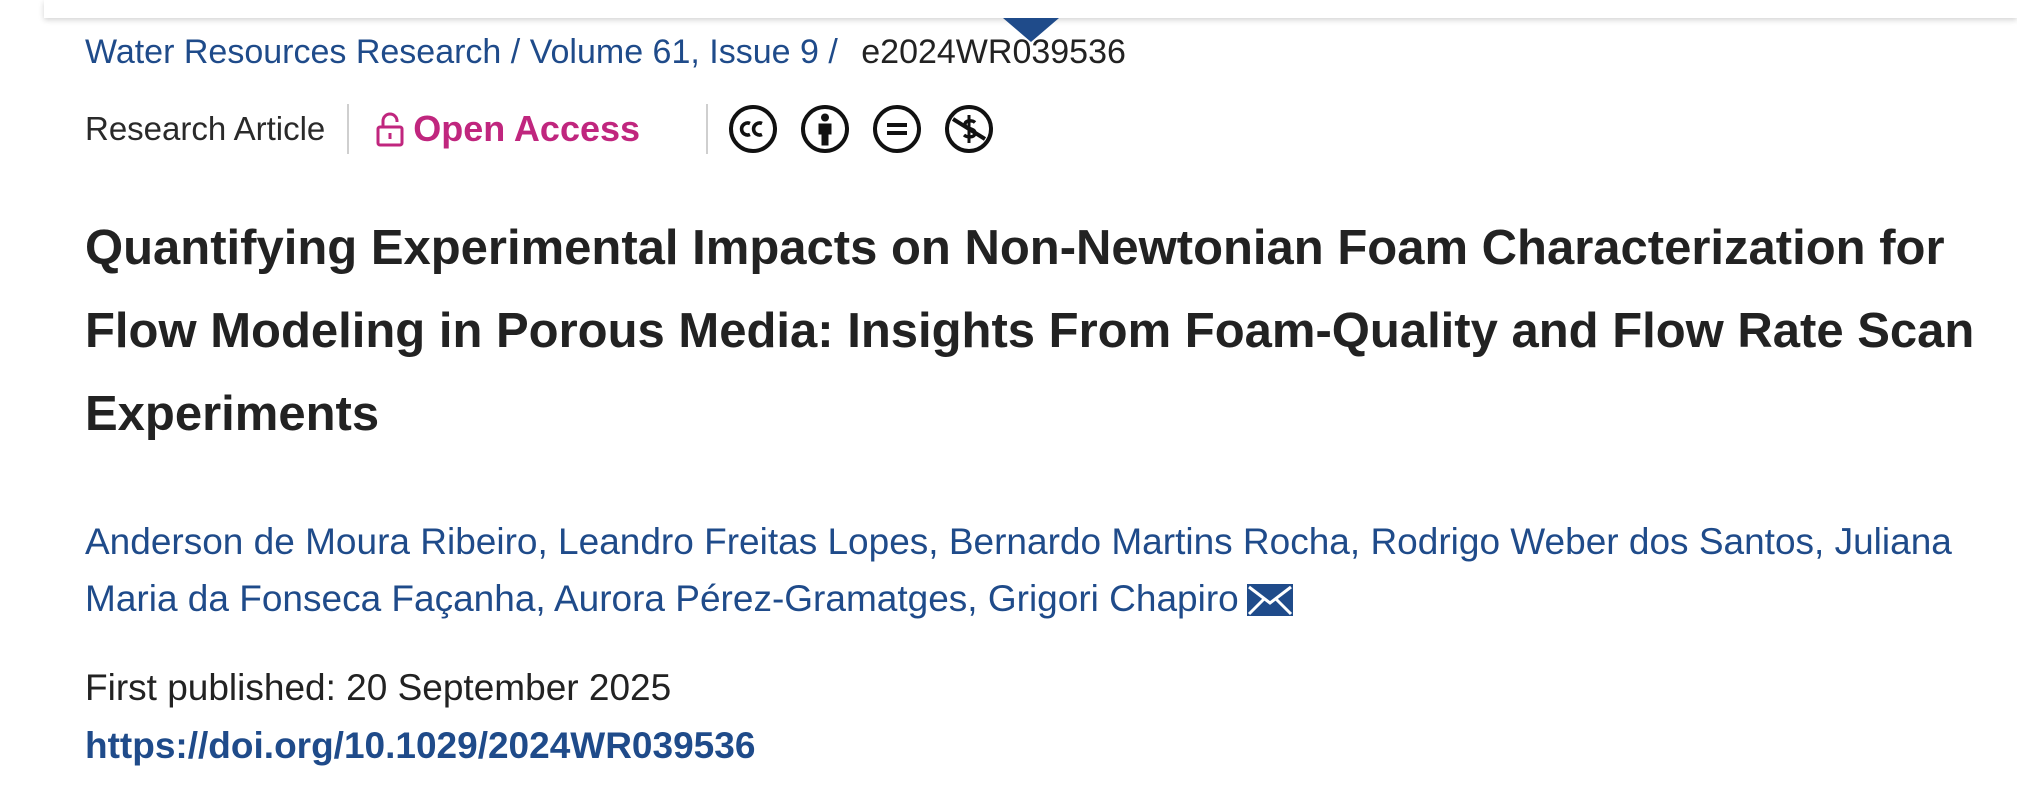  I want to click on article-meta-row: Research Article Open Access, so click(550, 129).